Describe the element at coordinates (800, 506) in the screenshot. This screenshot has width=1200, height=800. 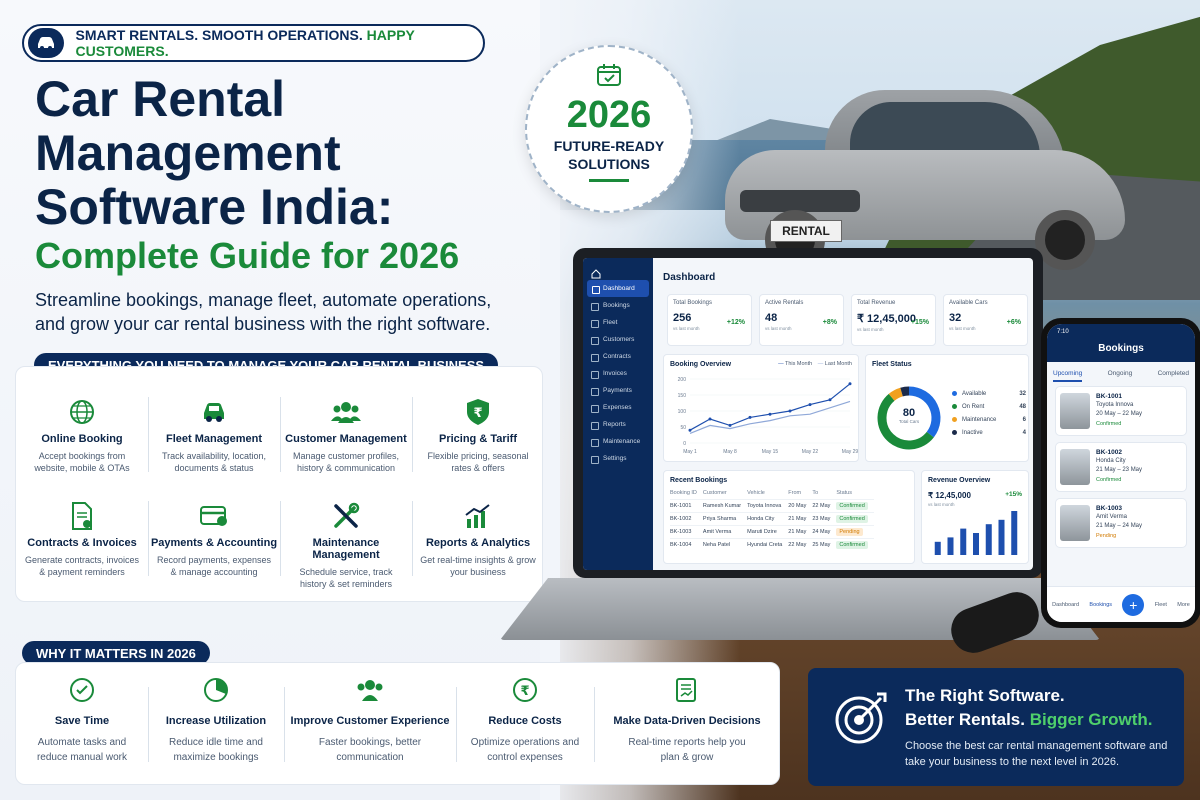
I see `table-cell: 20 May` at that location.